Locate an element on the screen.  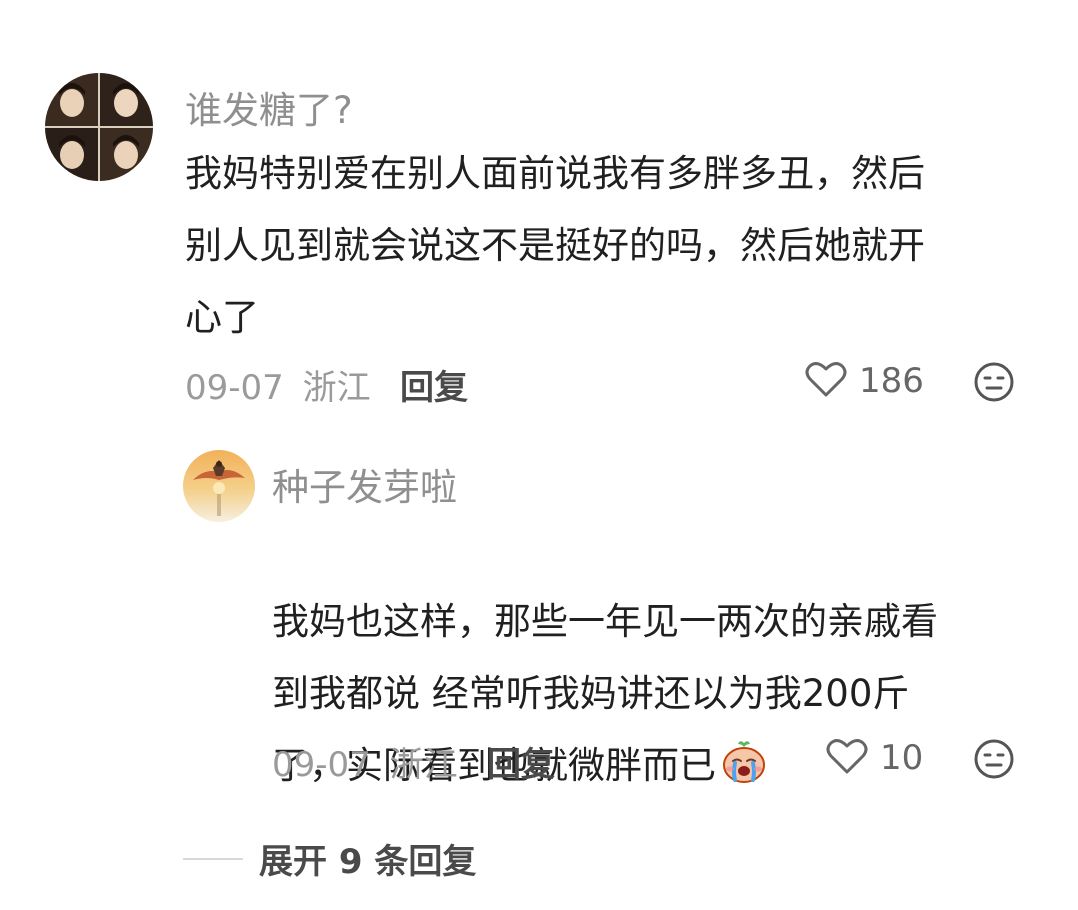
reply-like-count: 10 is located at coordinates (902, 758).